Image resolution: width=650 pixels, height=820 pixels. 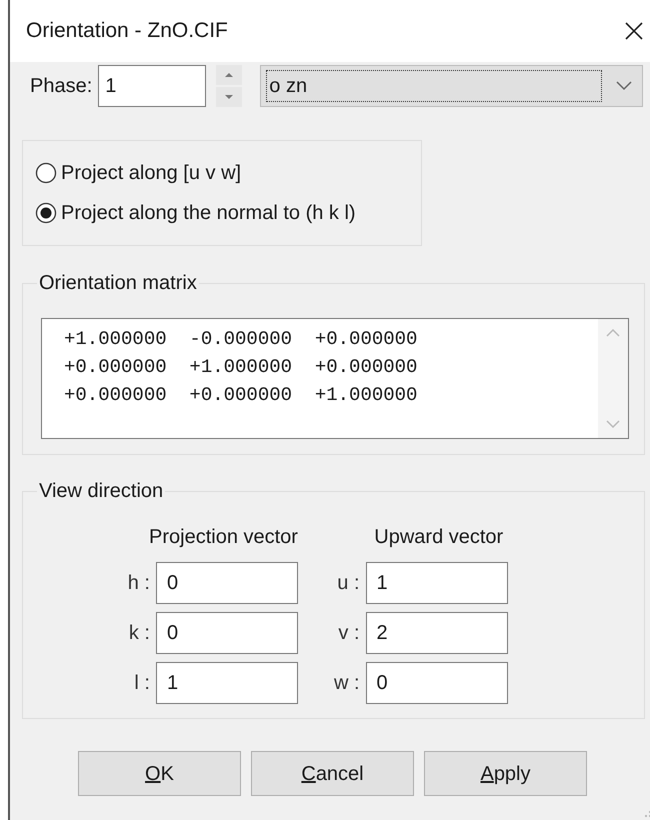 I want to click on field-label: l :, so click(x=142, y=683).